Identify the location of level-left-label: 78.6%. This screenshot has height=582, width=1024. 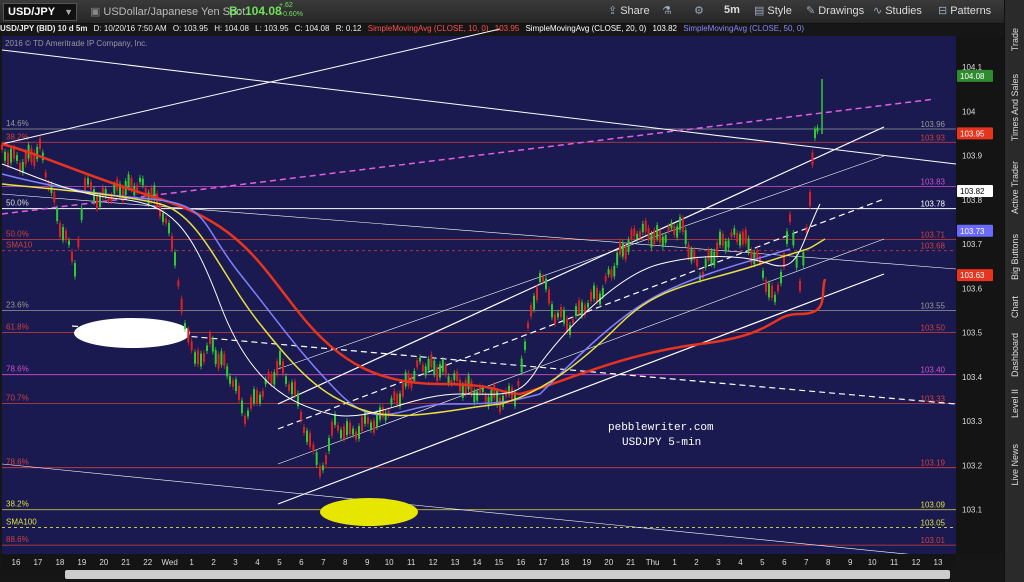
(17, 369).